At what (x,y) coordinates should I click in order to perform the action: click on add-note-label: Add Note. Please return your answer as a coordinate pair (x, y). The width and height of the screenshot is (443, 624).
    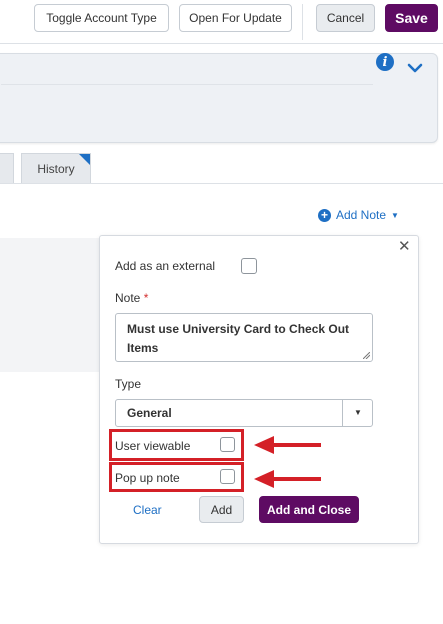
    Looking at the image, I should click on (361, 215).